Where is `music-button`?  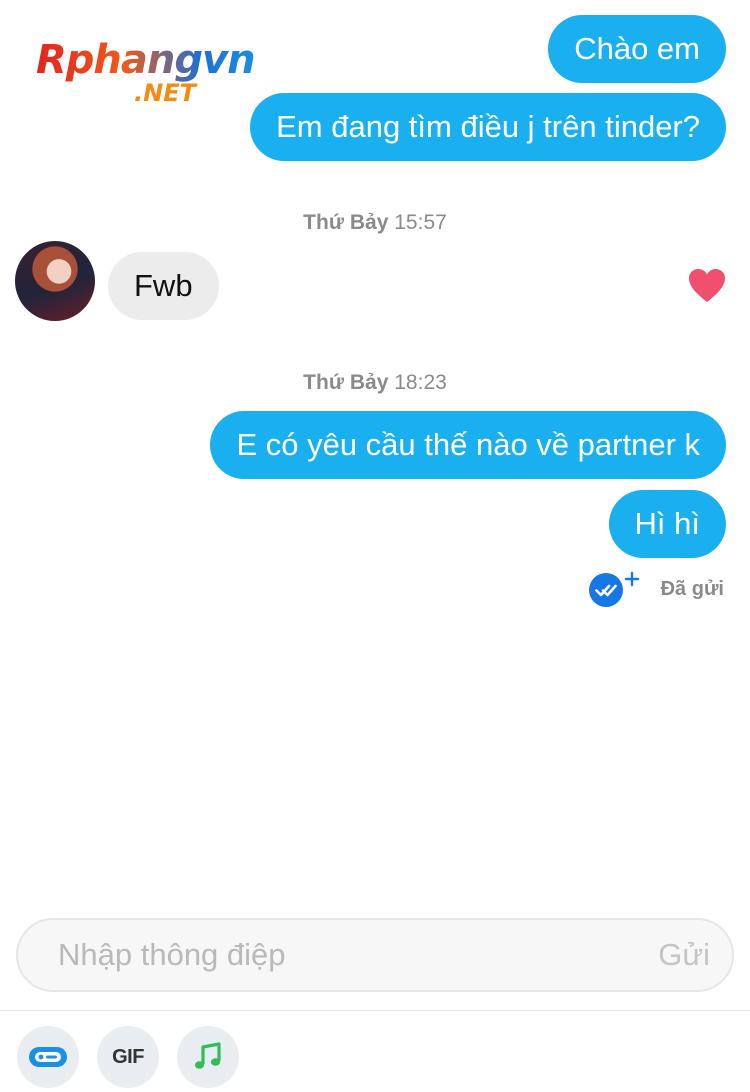
music-button is located at coordinates (208, 1057).